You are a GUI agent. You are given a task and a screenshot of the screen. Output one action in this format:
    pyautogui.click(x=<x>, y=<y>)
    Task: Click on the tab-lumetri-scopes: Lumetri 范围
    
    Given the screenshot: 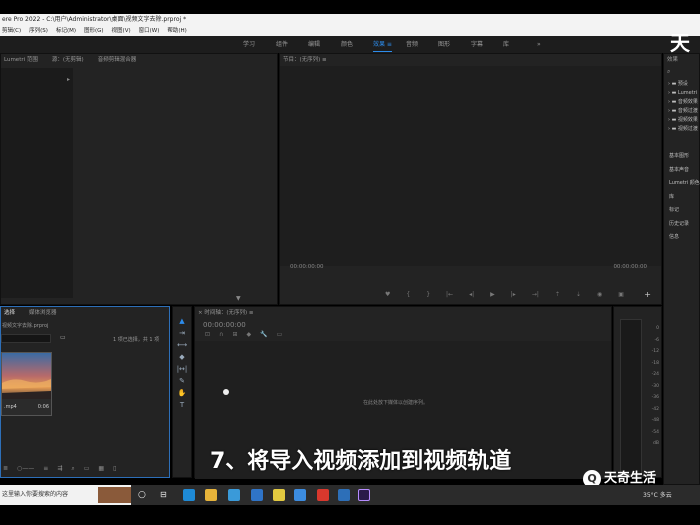 What is the action you would take?
    pyautogui.click(x=21, y=60)
    